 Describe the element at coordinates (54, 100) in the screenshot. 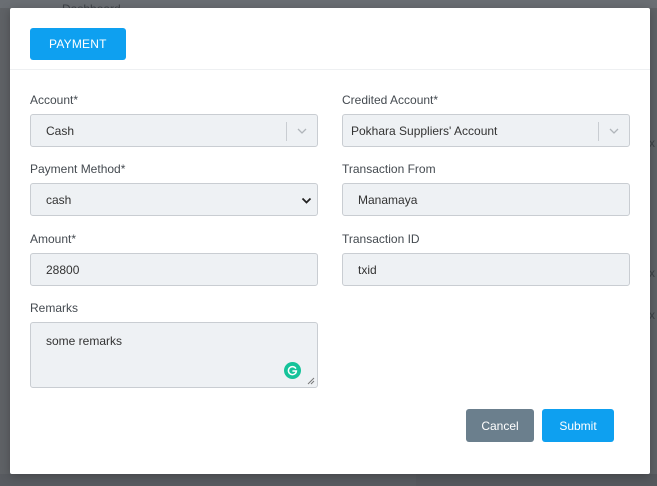

I see `account-label: Account*` at that location.